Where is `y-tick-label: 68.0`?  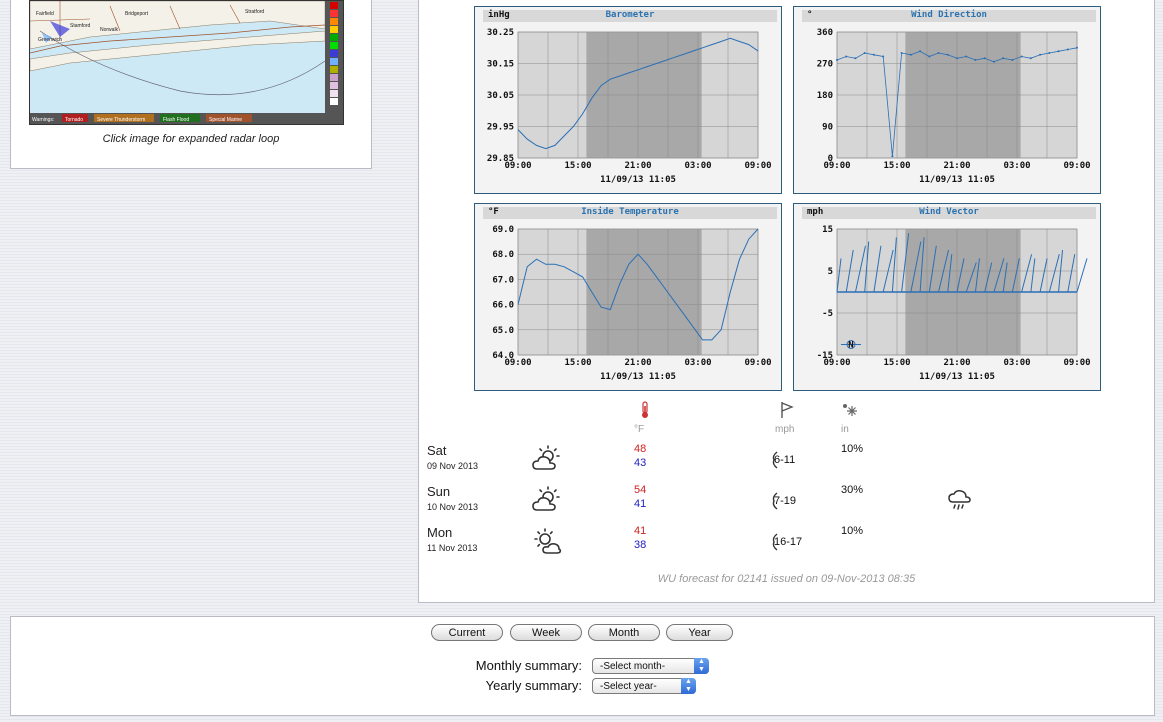
y-tick-label: 68.0 is located at coordinates (503, 255).